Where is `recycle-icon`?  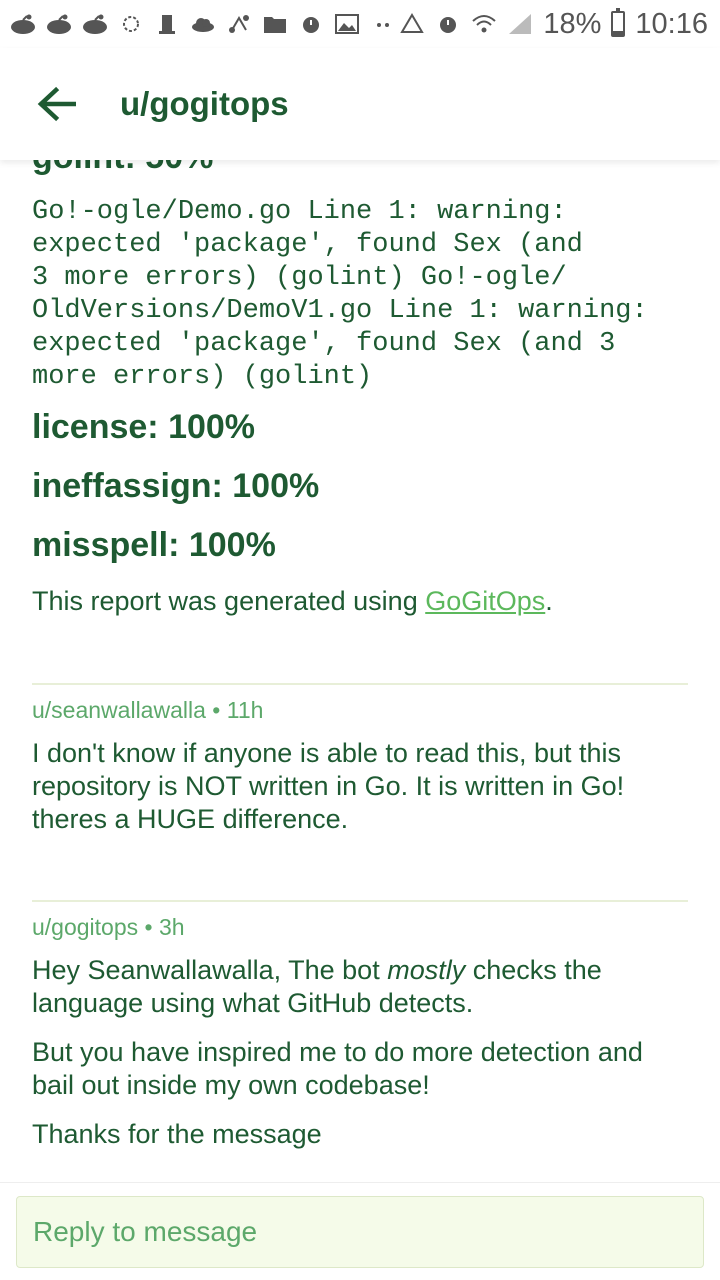 recycle-icon is located at coordinates (412, 24).